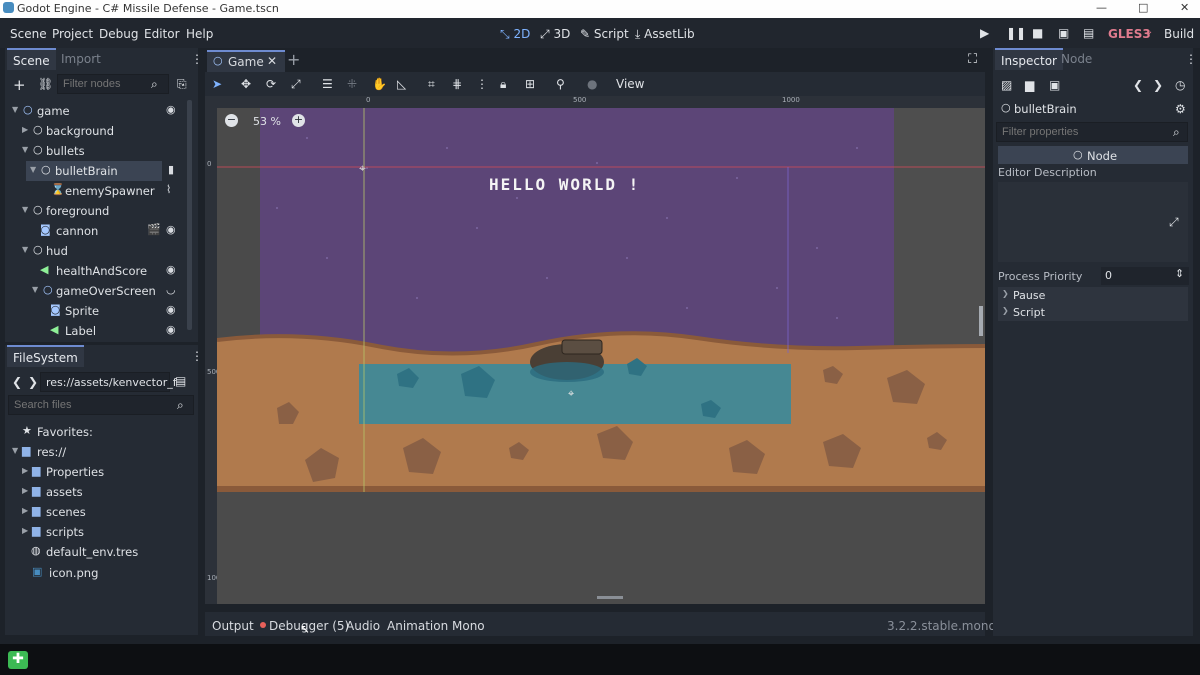 This screenshot has width=1200, height=675. Describe the element at coordinates (972, 59) in the screenshot. I see `distraction-free-icon: ⛶` at that location.